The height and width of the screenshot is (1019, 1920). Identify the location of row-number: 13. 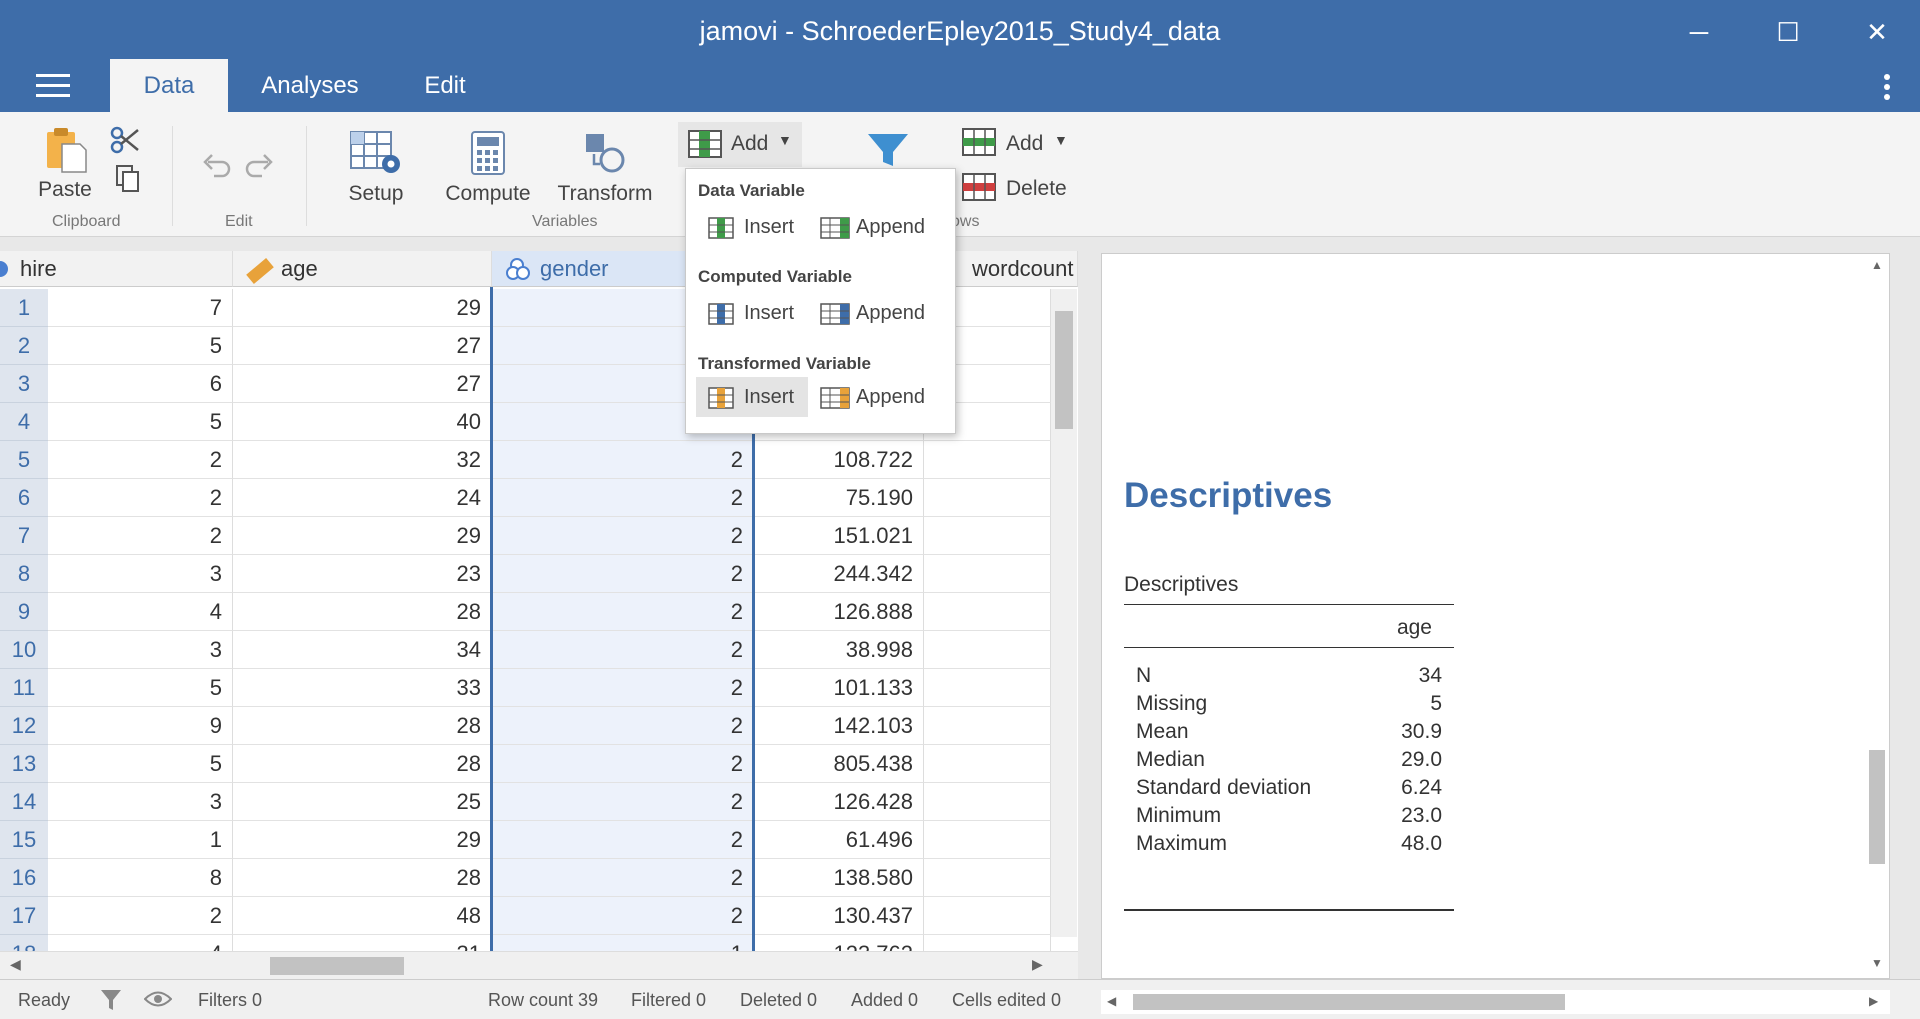
(24, 764).